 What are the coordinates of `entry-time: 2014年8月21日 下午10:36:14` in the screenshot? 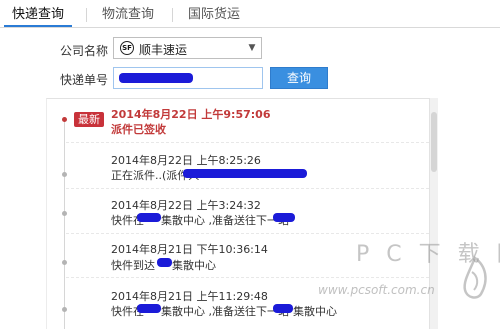 It's located at (189, 249).